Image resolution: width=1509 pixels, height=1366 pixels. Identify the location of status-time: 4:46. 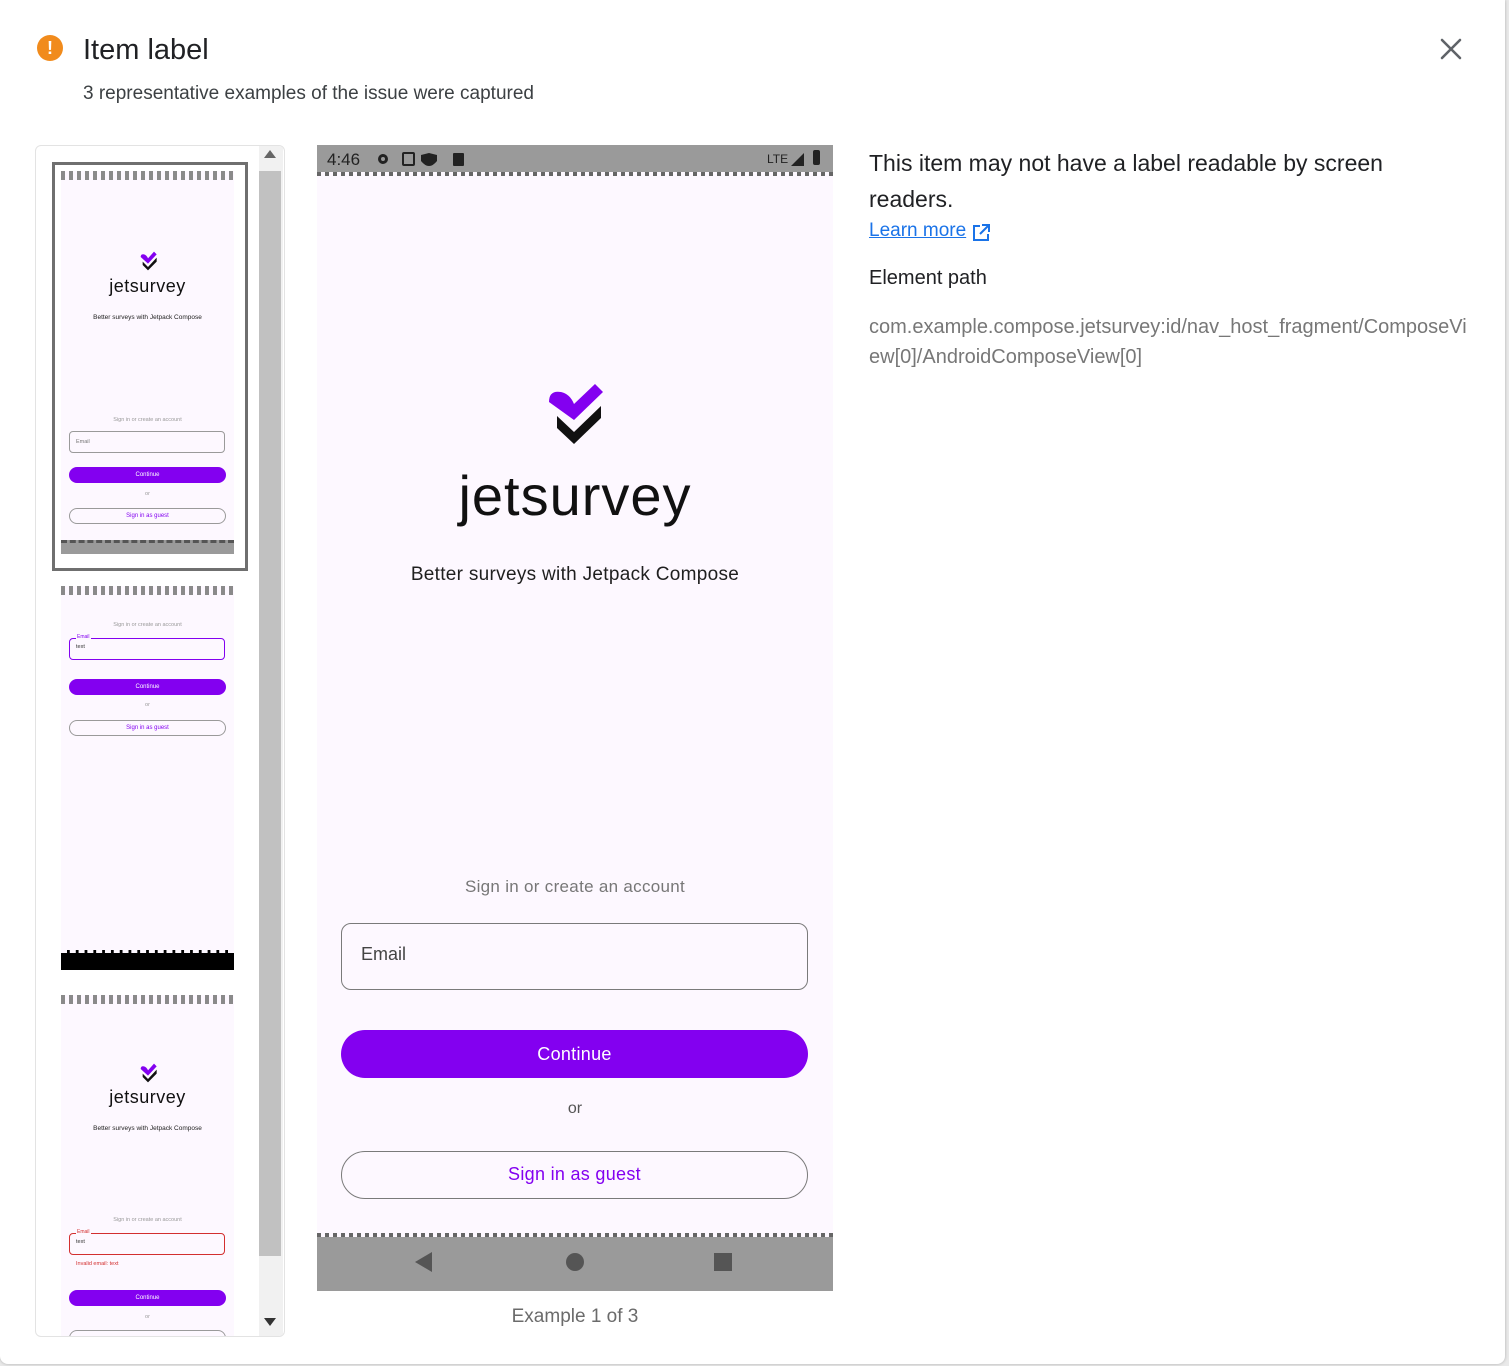
(344, 159).